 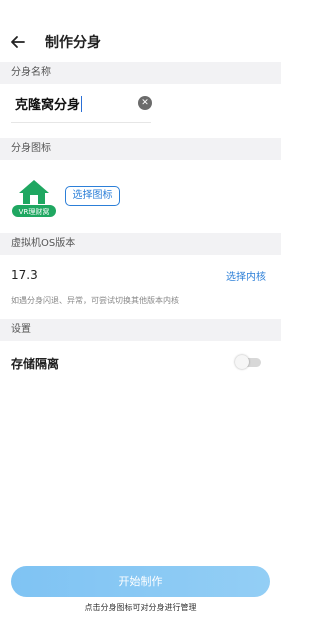 I want to click on header: 制作分身, so click(x=140, y=42).